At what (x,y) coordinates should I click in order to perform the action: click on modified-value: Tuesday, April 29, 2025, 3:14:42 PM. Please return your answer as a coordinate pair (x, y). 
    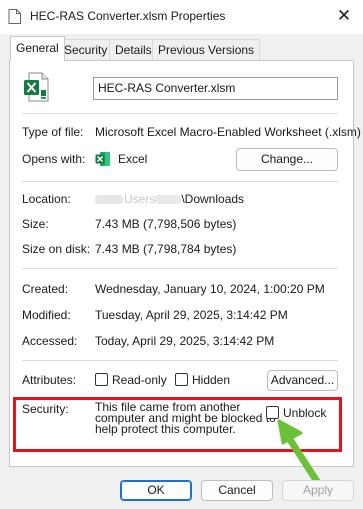
    Looking at the image, I should click on (191, 315).